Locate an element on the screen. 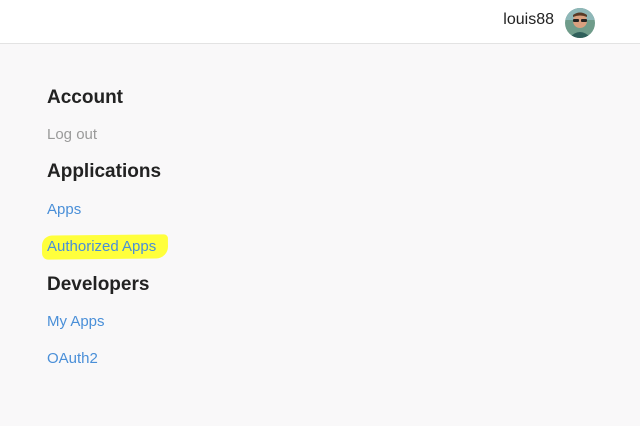  username-link: louis88 is located at coordinates (528, 20).